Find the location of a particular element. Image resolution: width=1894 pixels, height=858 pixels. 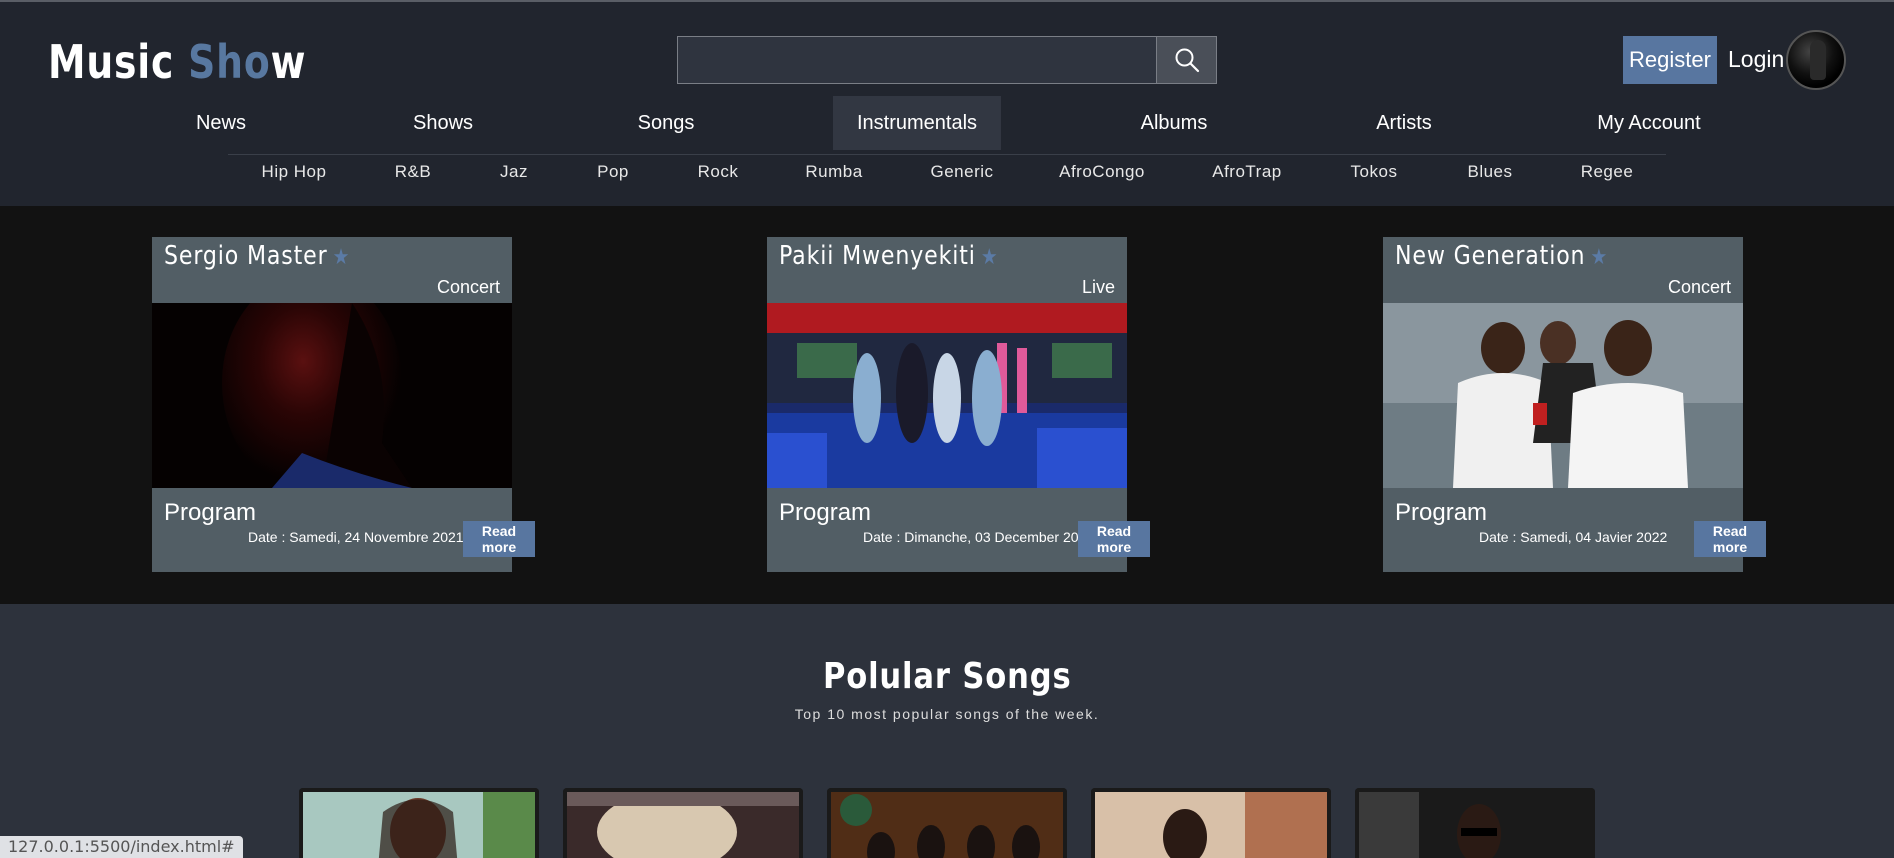

search-button is located at coordinates (1186, 60).